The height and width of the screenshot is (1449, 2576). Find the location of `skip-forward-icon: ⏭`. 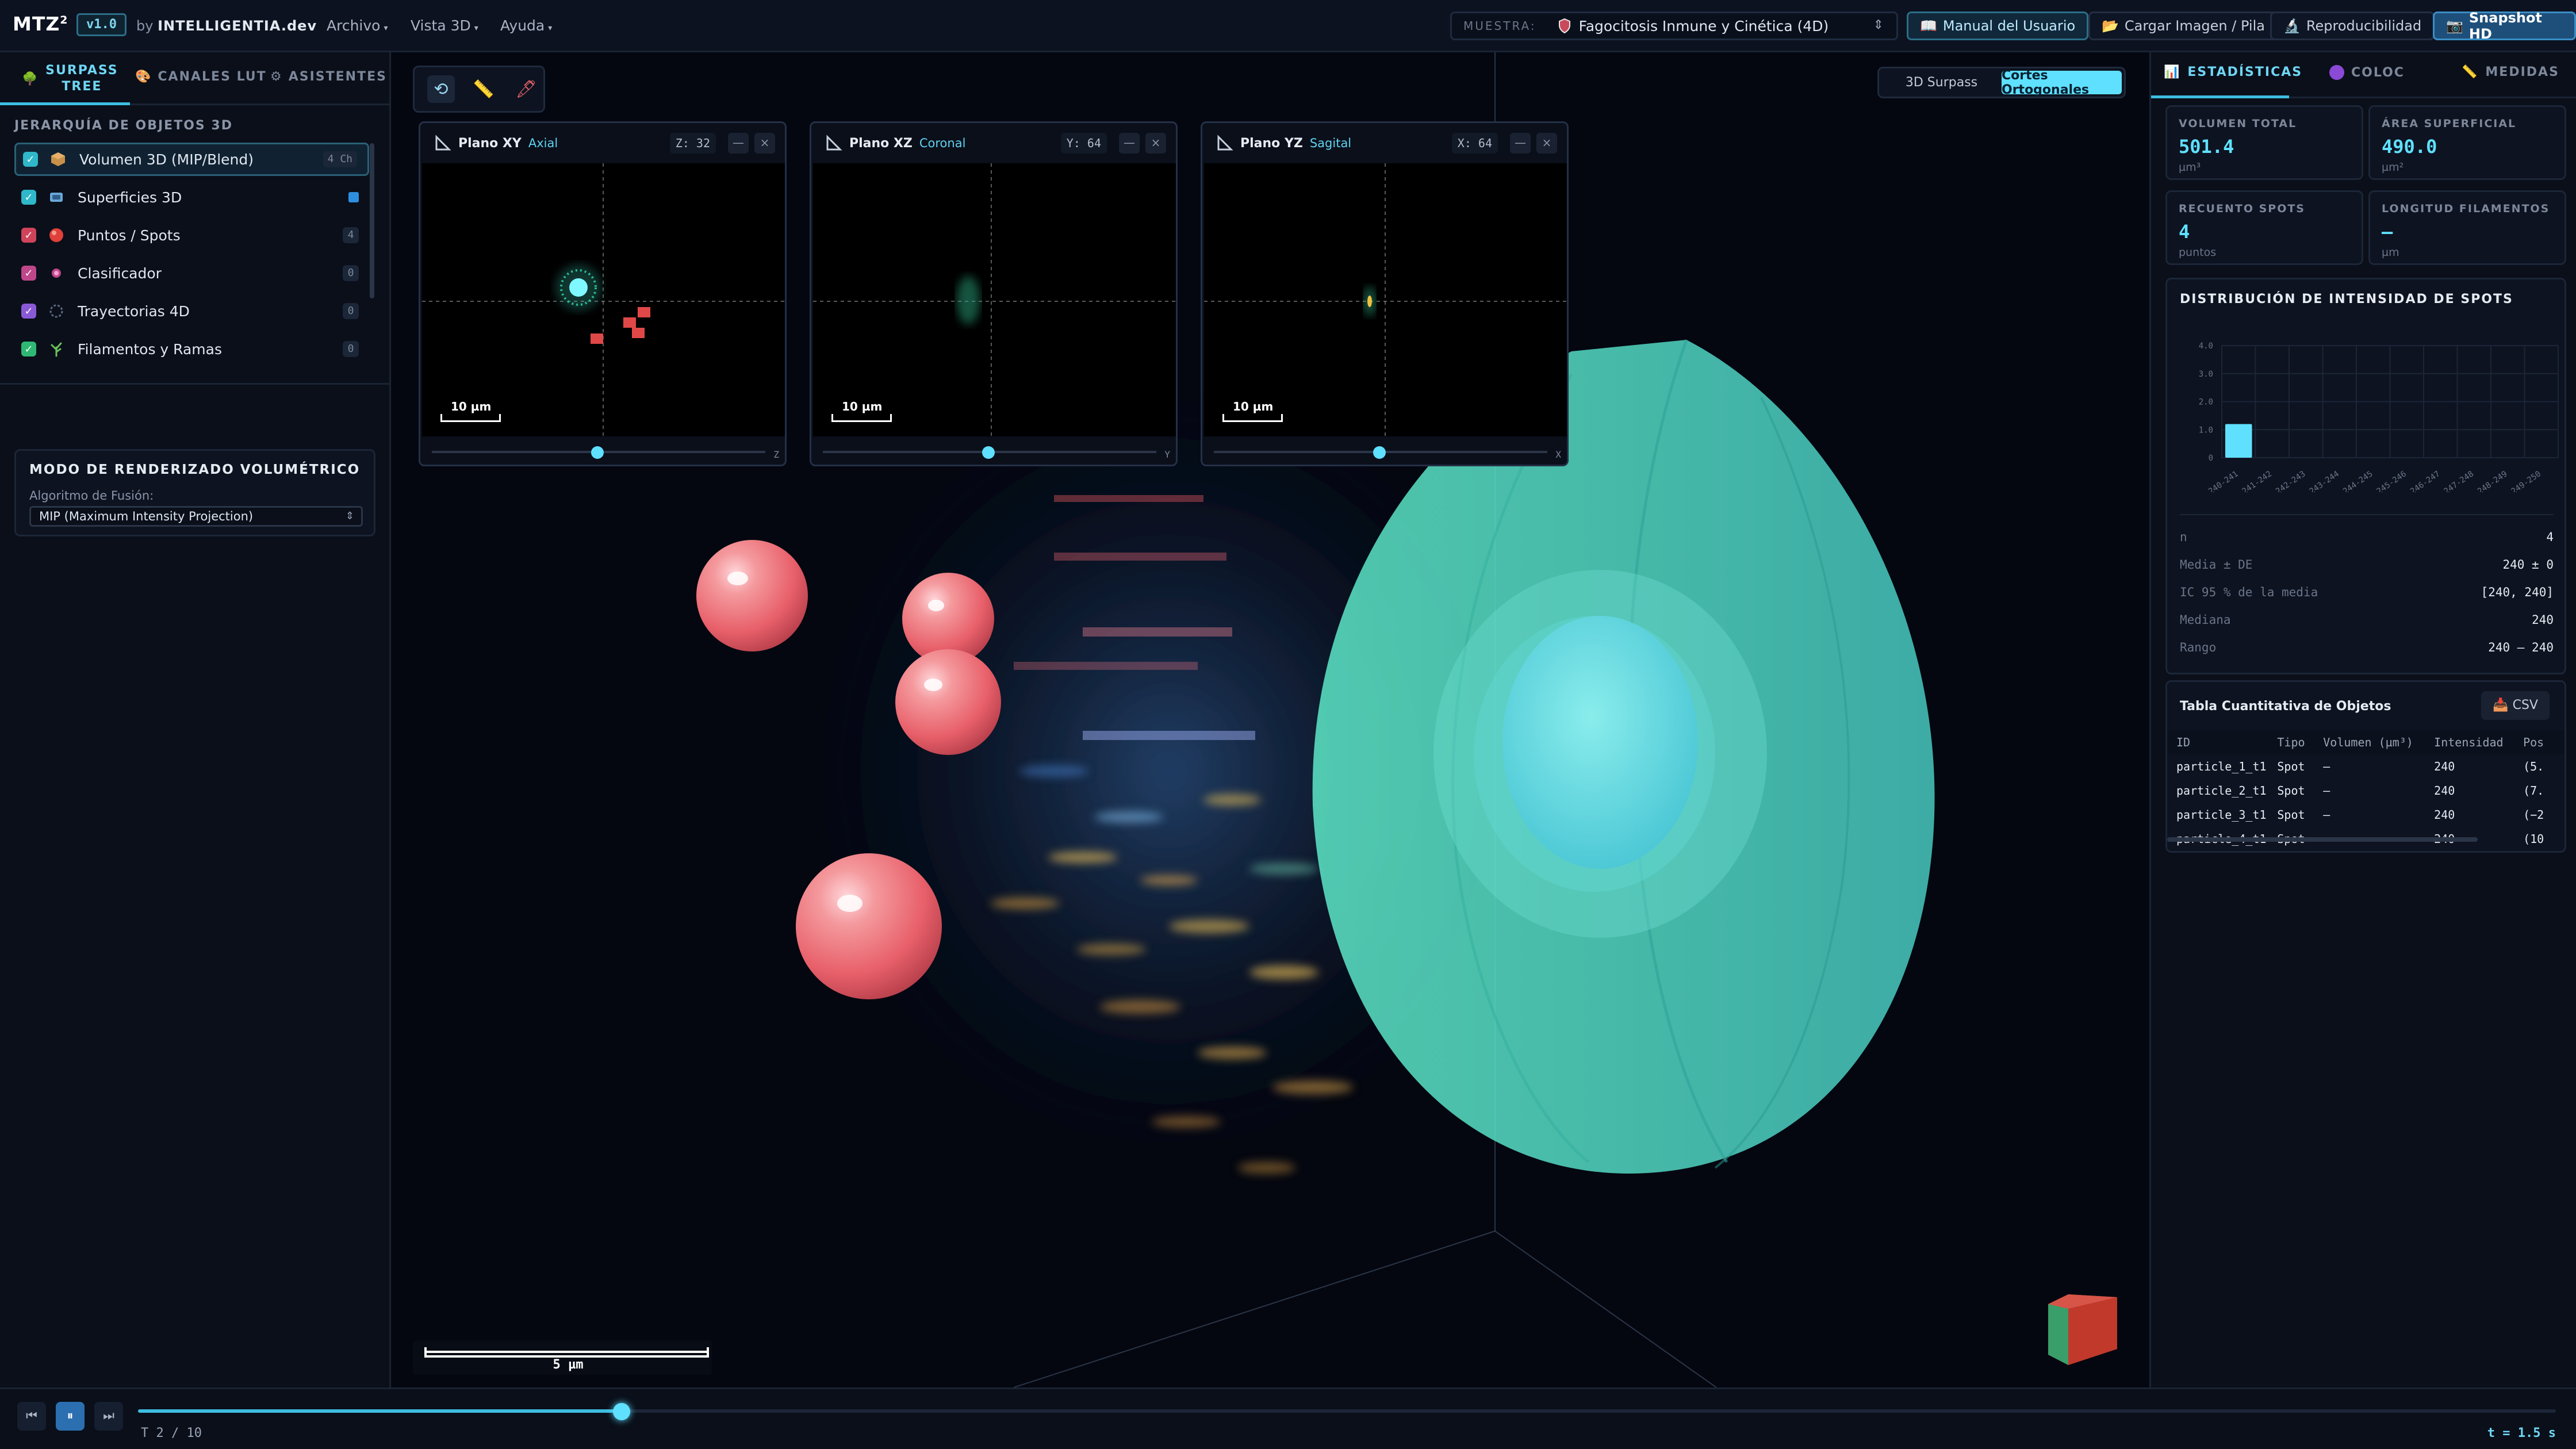

skip-forward-icon: ⏭ is located at coordinates (108, 1416).